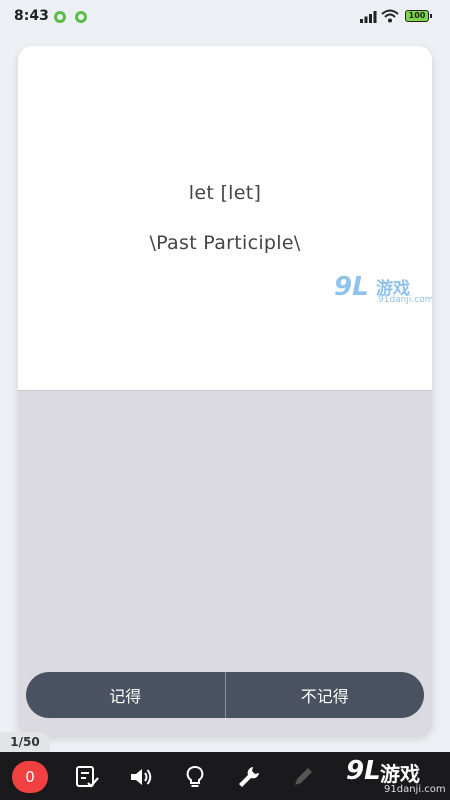 This screenshot has height=800, width=450. What do you see at coordinates (125, 695) in the screenshot?
I see `remember-button: 记得` at bounding box center [125, 695].